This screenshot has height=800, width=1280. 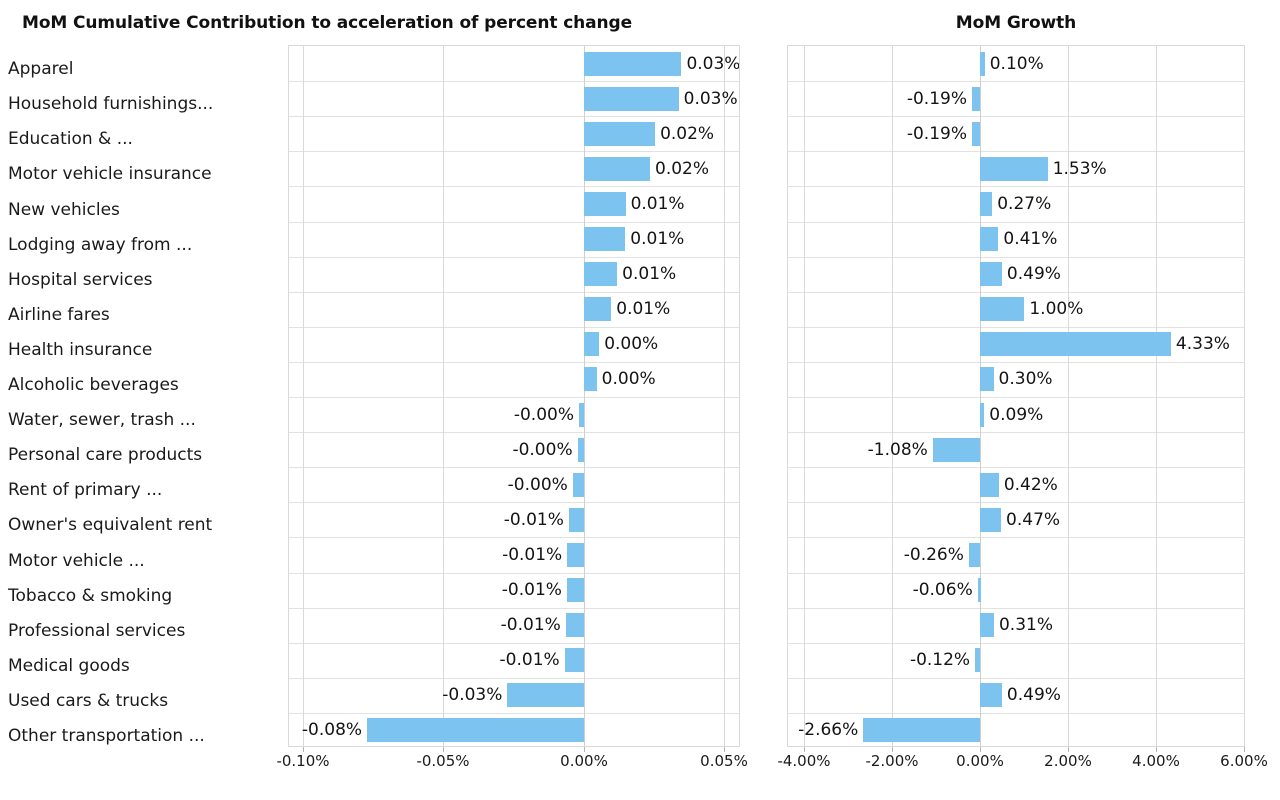 What do you see at coordinates (110, 174) in the screenshot?
I see `category-label: Motor vehicle insurance` at bounding box center [110, 174].